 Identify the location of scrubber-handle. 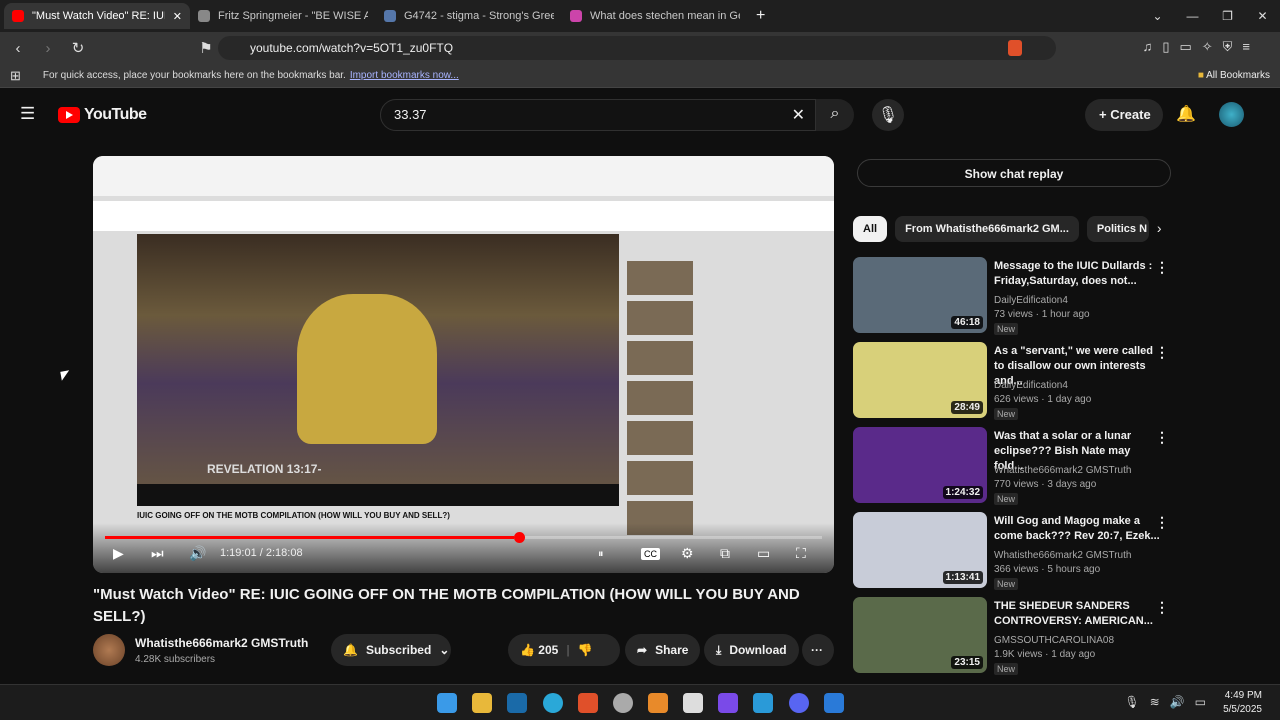
(519, 537).